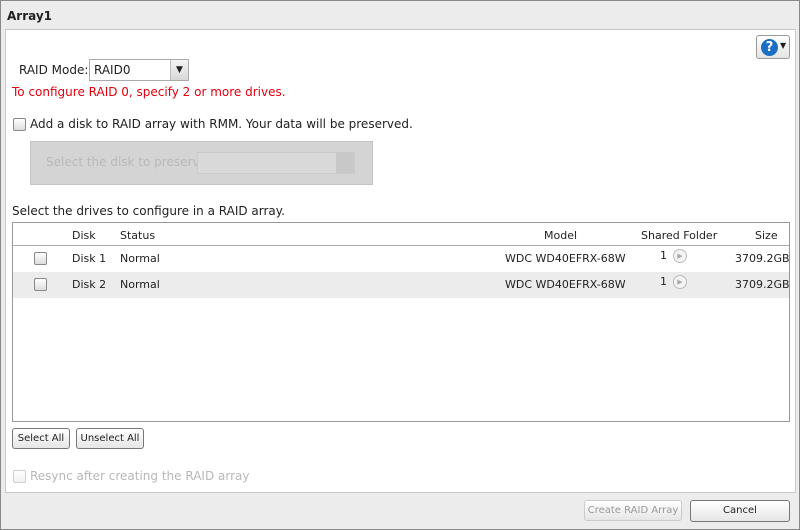  Describe the element at coordinates (112, 70) in the screenshot. I see `raid-mode-value: RAID0` at that location.